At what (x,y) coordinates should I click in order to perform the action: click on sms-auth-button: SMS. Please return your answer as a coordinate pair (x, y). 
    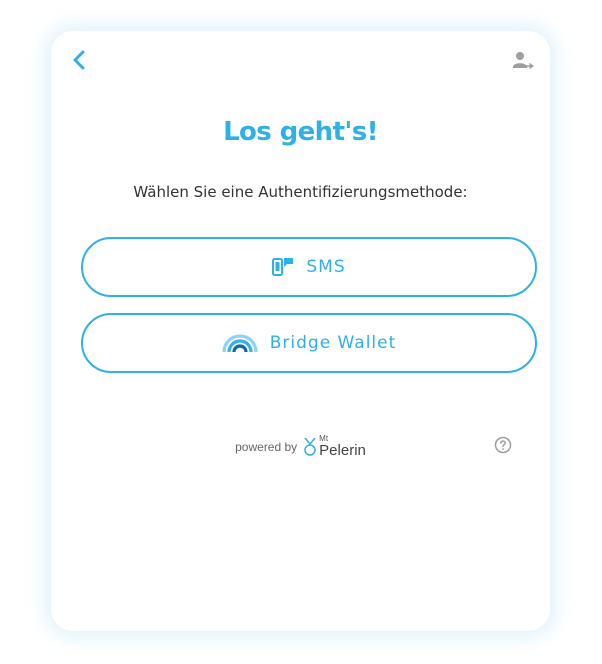
    Looking at the image, I should click on (309, 267).